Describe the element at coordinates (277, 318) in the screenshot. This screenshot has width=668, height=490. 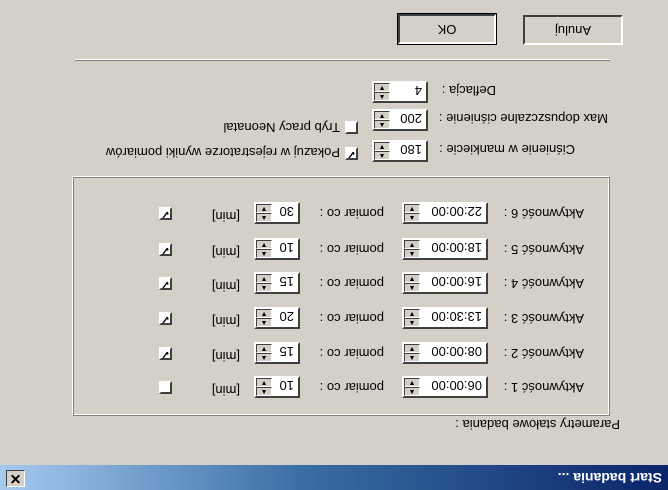
I see `activity-interval-field: 20 ▲ ▼` at that location.